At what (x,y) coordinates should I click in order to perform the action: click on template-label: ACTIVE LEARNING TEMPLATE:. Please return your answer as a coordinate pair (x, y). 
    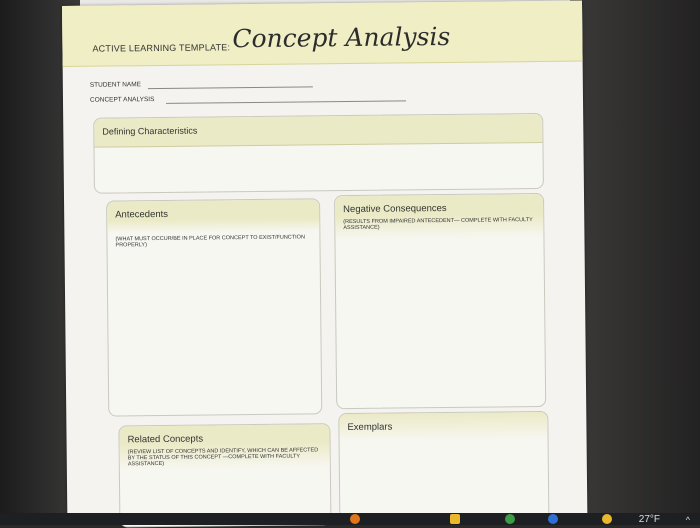
    Looking at the image, I should click on (161, 48).